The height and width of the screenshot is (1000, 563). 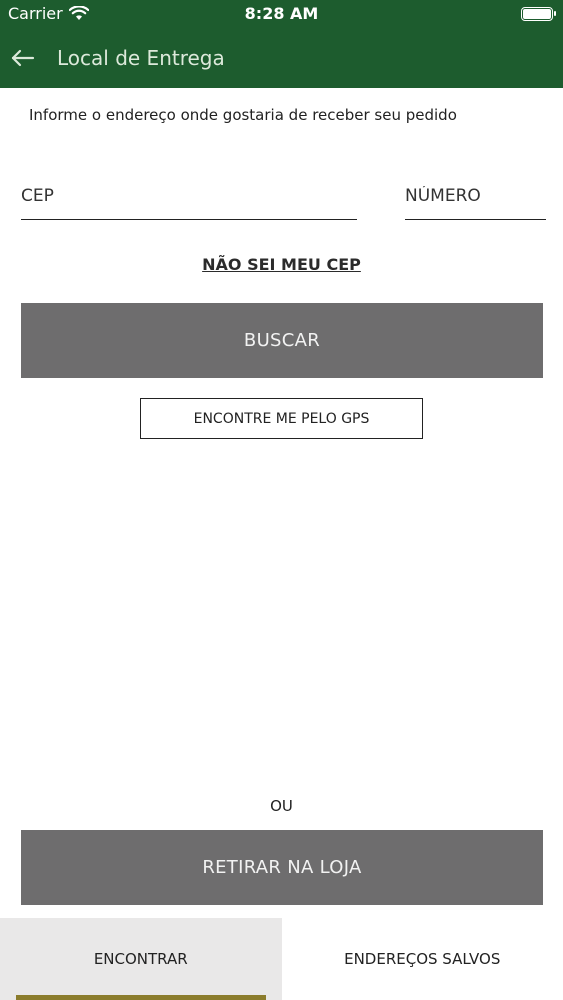 I want to click on nao-sei-cep-link: NÃO SEI MEU CEP, so click(x=281, y=264).